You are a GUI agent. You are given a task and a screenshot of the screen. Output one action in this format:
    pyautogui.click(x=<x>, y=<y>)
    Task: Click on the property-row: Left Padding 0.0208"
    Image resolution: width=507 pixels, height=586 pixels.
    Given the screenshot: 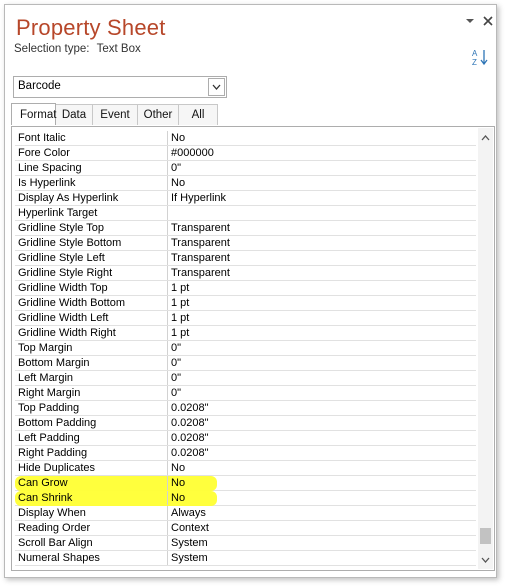 What is the action you would take?
    pyautogui.click(x=245, y=438)
    